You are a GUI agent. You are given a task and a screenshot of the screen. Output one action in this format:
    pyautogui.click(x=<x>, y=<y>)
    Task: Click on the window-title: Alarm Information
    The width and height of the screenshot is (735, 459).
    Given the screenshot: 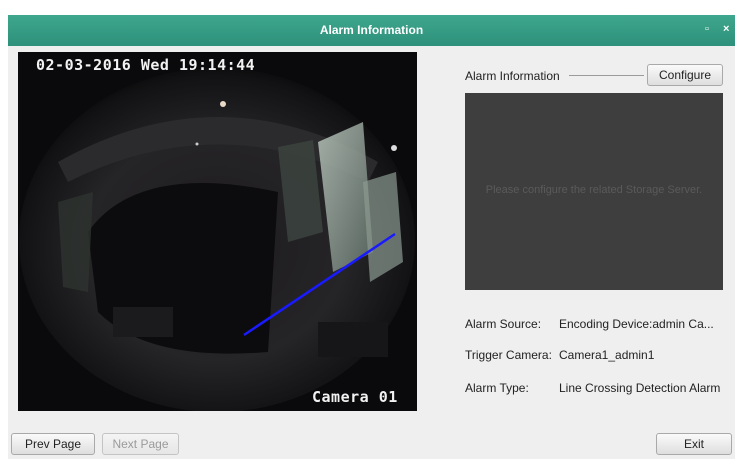 What is the action you would take?
    pyautogui.click(x=371, y=30)
    